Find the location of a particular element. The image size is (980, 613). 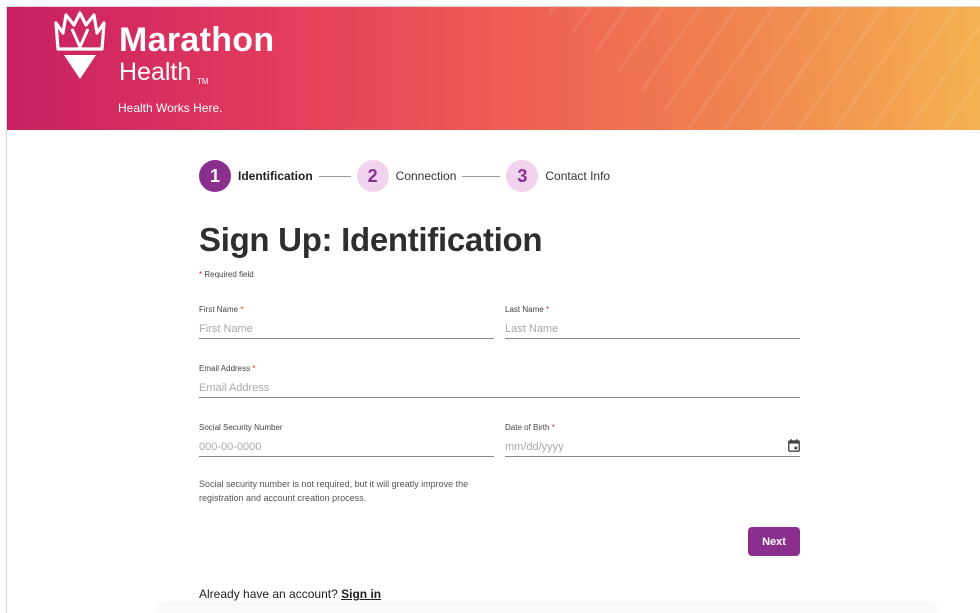

dob-label-text: Date of Birth is located at coordinates (527, 427).